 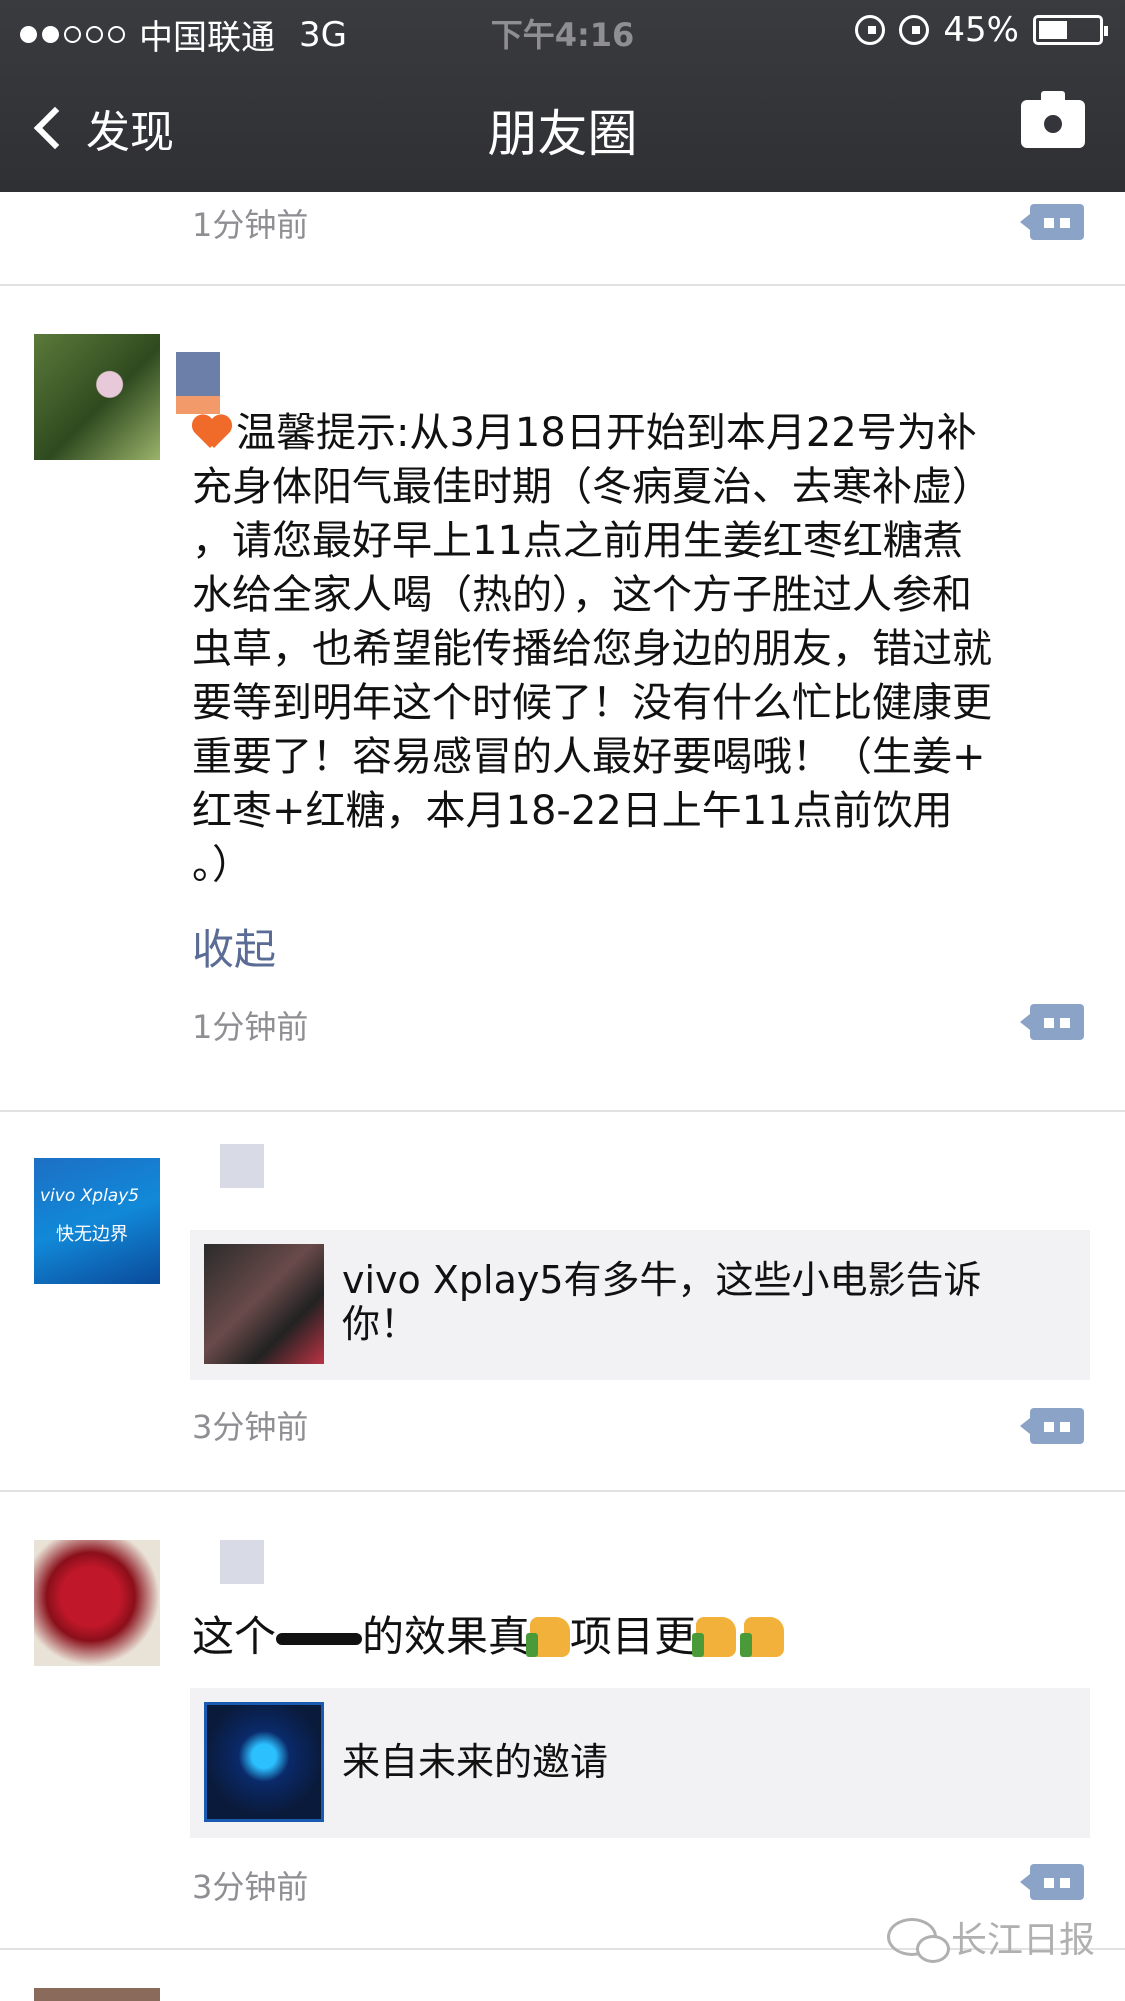 I want to click on redaction-mark, so click(x=319, y=1639).